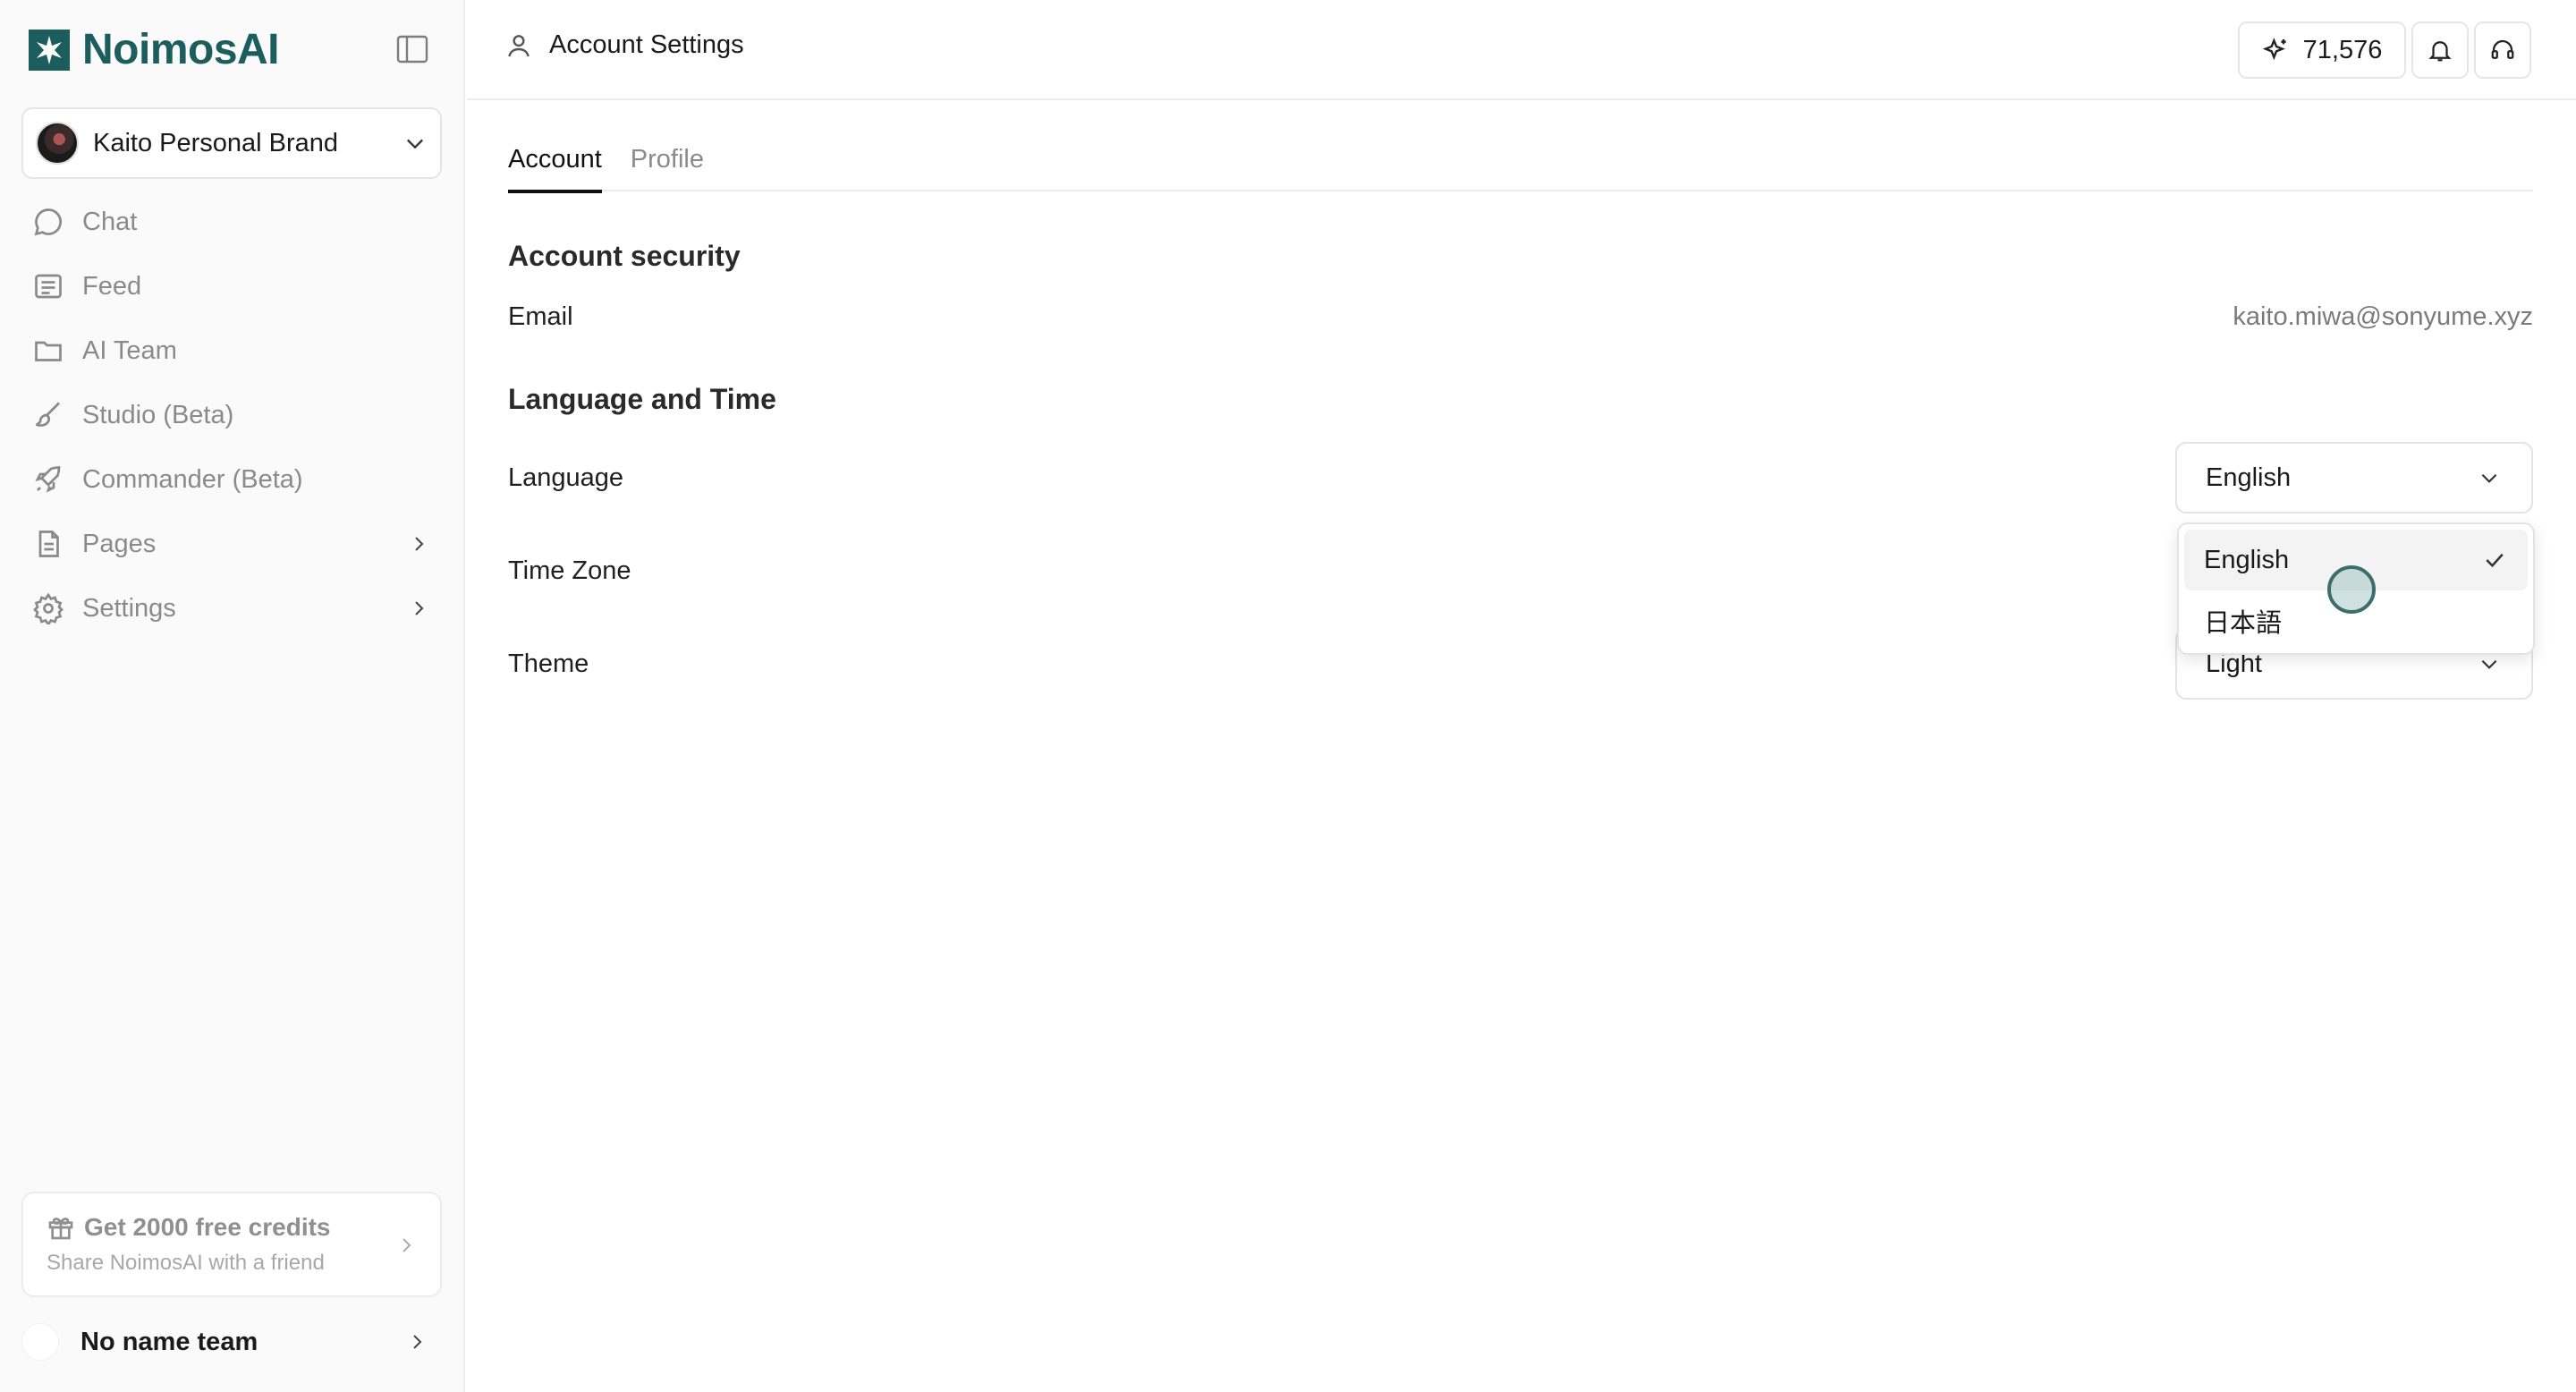 This screenshot has height=1392, width=2576. What do you see at coordinates (642, 399) in the screenshot?
I see `language-time-heading: Language and Time` at bounding box center [642, 399].